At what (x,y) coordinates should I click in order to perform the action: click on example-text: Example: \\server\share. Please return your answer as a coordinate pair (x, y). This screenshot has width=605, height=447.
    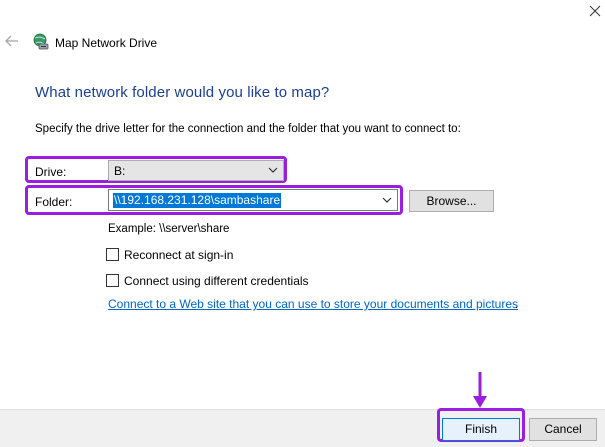
    Looking at the image, I should click on (169, 229).